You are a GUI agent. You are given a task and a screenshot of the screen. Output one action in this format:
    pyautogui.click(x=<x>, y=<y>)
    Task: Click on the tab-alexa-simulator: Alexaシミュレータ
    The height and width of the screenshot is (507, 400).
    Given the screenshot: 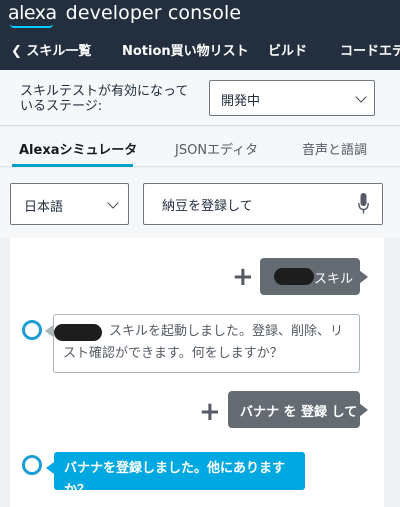 What is the action you would take?
    pyautogui.click(x=78, y=148)
    